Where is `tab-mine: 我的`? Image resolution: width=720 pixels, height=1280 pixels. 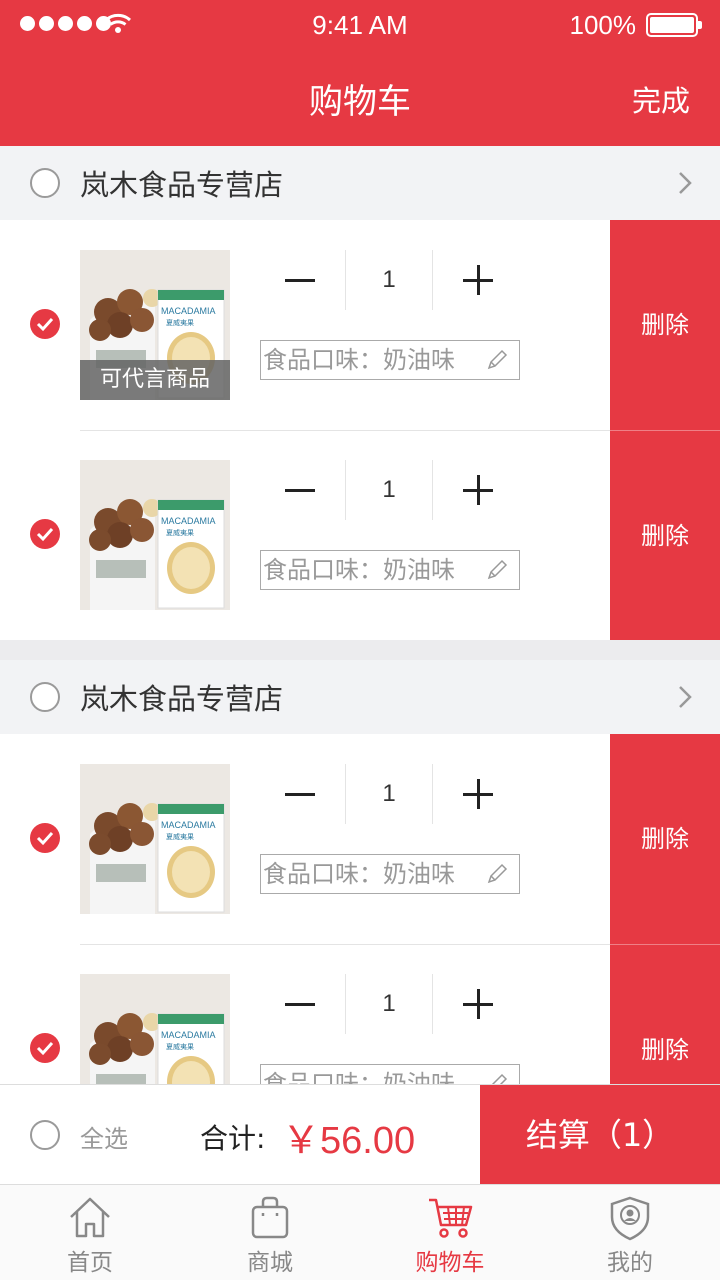 tab-mine: 我的 is located at coordinates (630, 1232).